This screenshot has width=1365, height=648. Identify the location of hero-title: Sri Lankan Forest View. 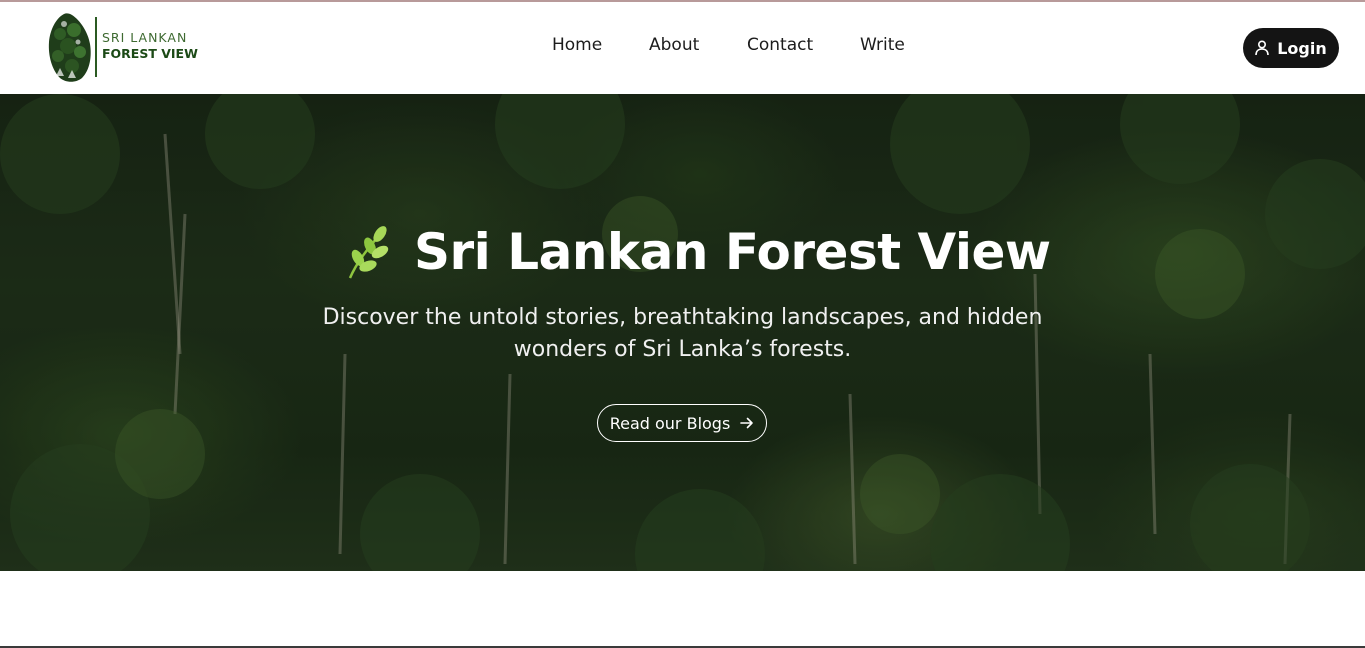
(697, 252).